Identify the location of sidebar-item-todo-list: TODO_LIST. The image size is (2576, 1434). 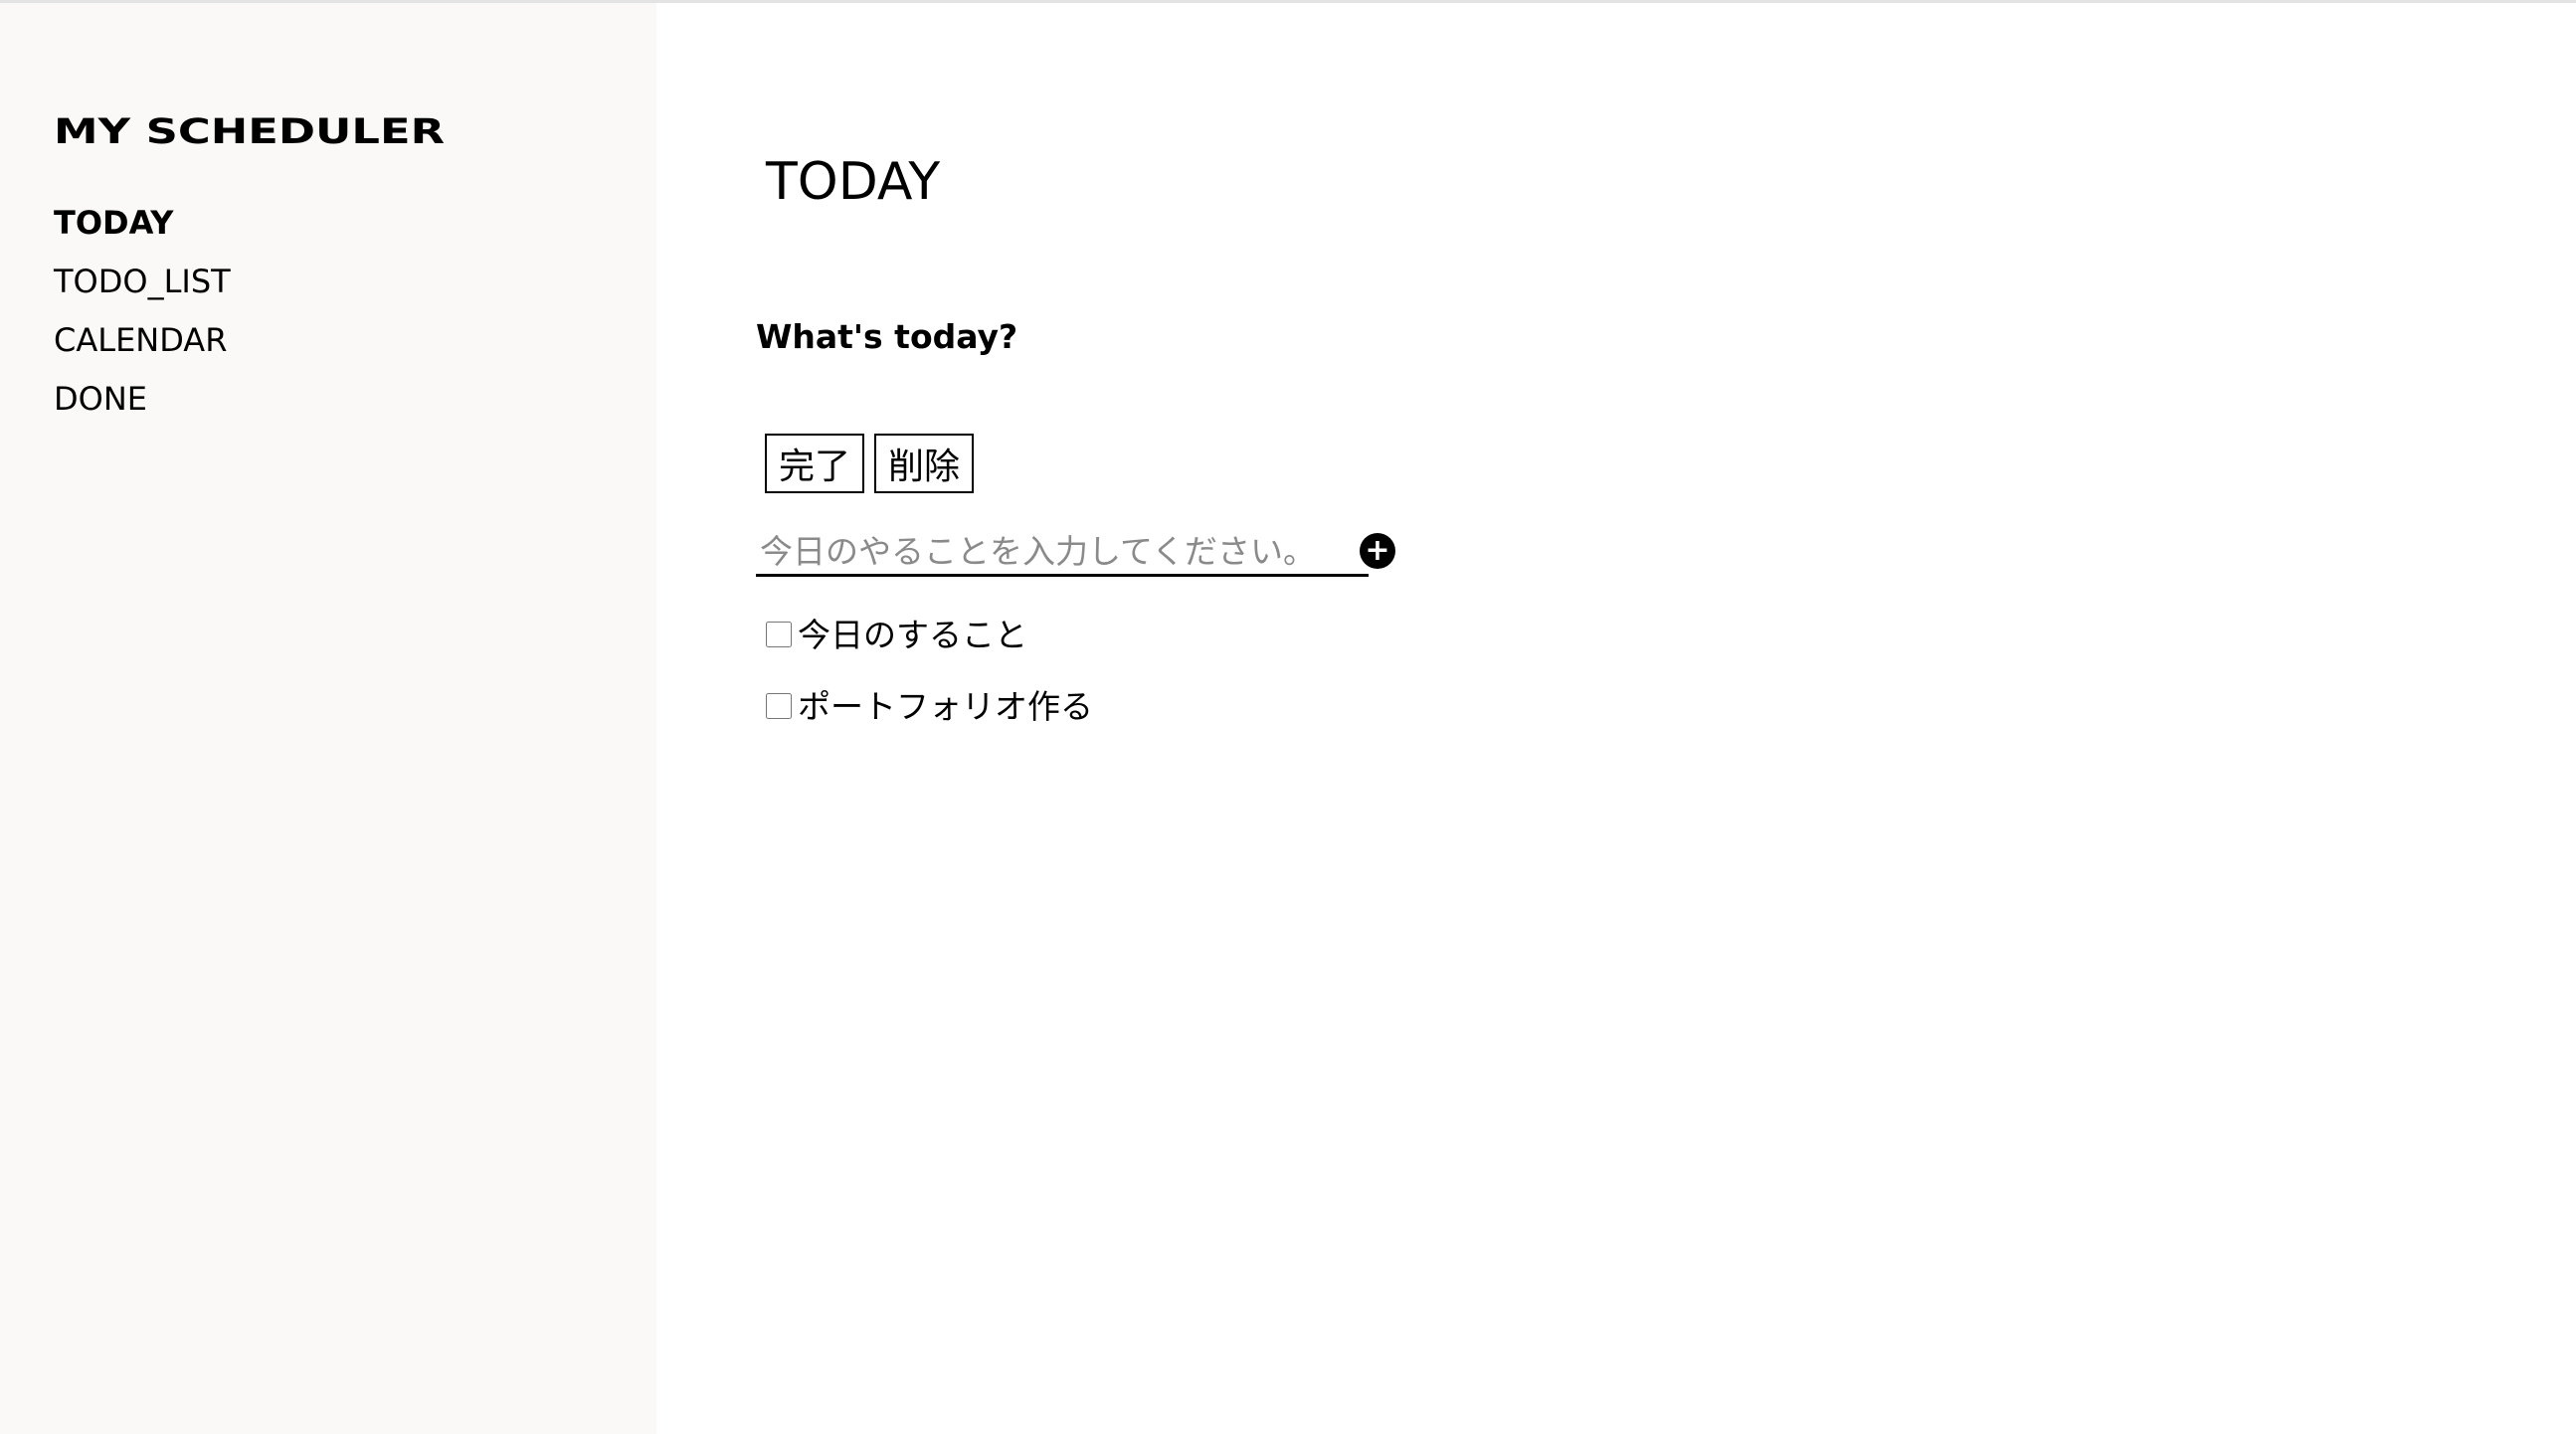
(142, 290).